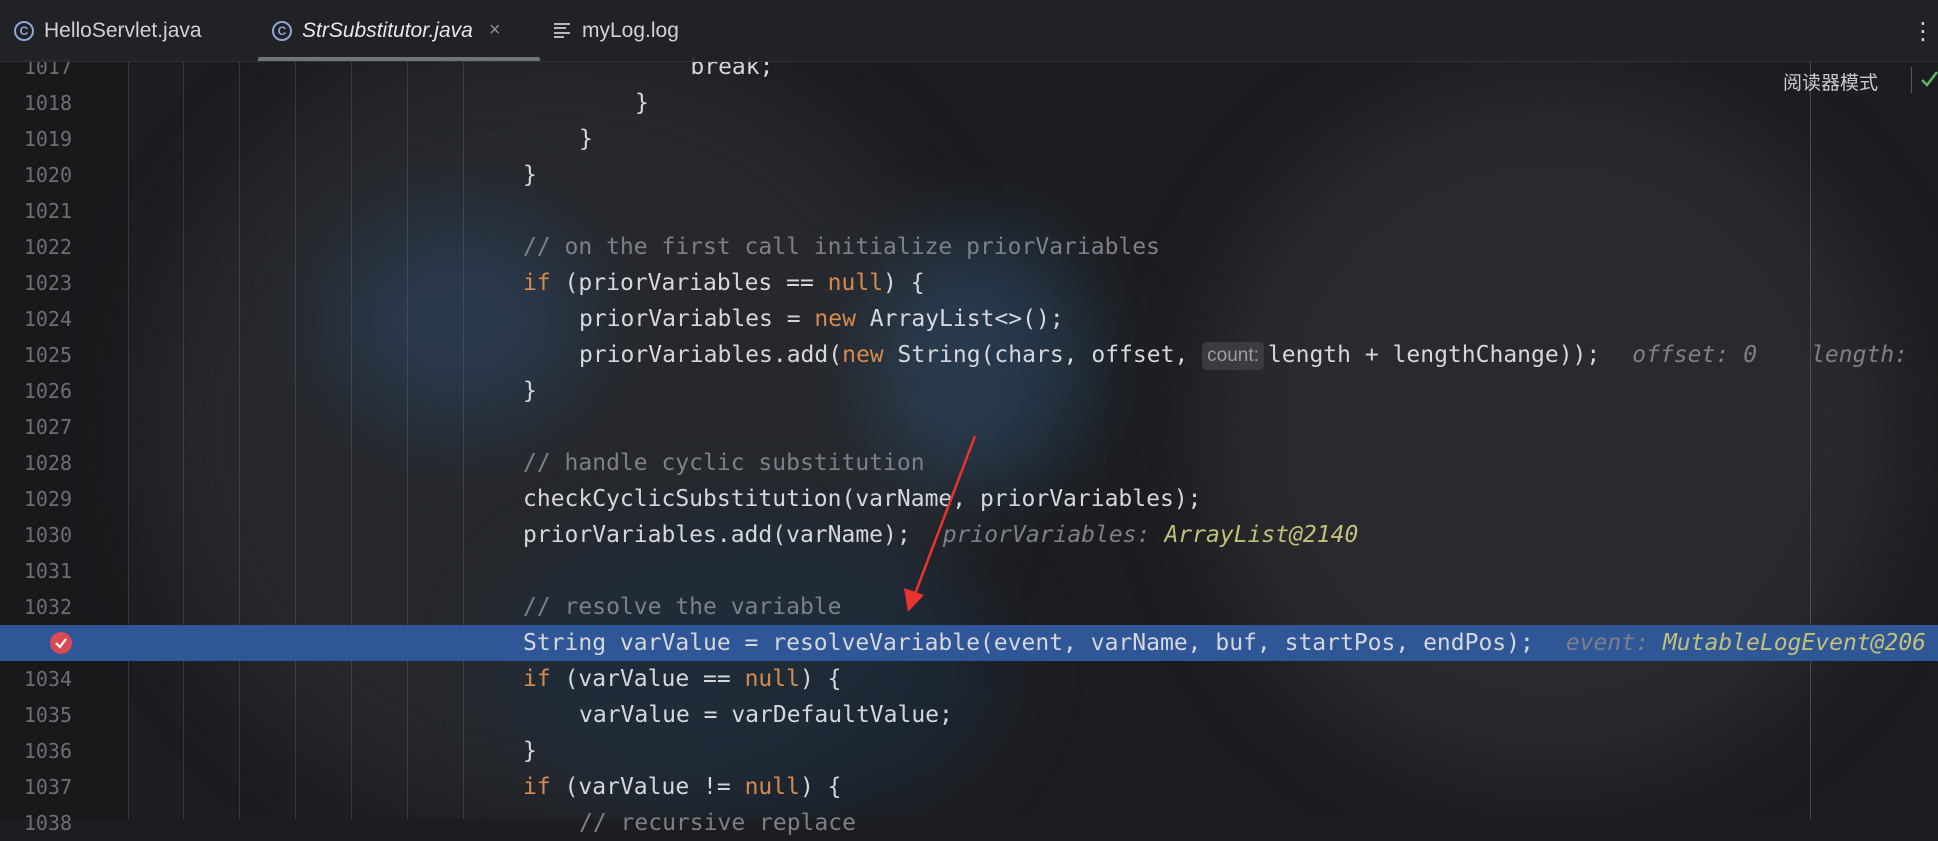  I want to click on line-number: 1029, so click(47, 499).